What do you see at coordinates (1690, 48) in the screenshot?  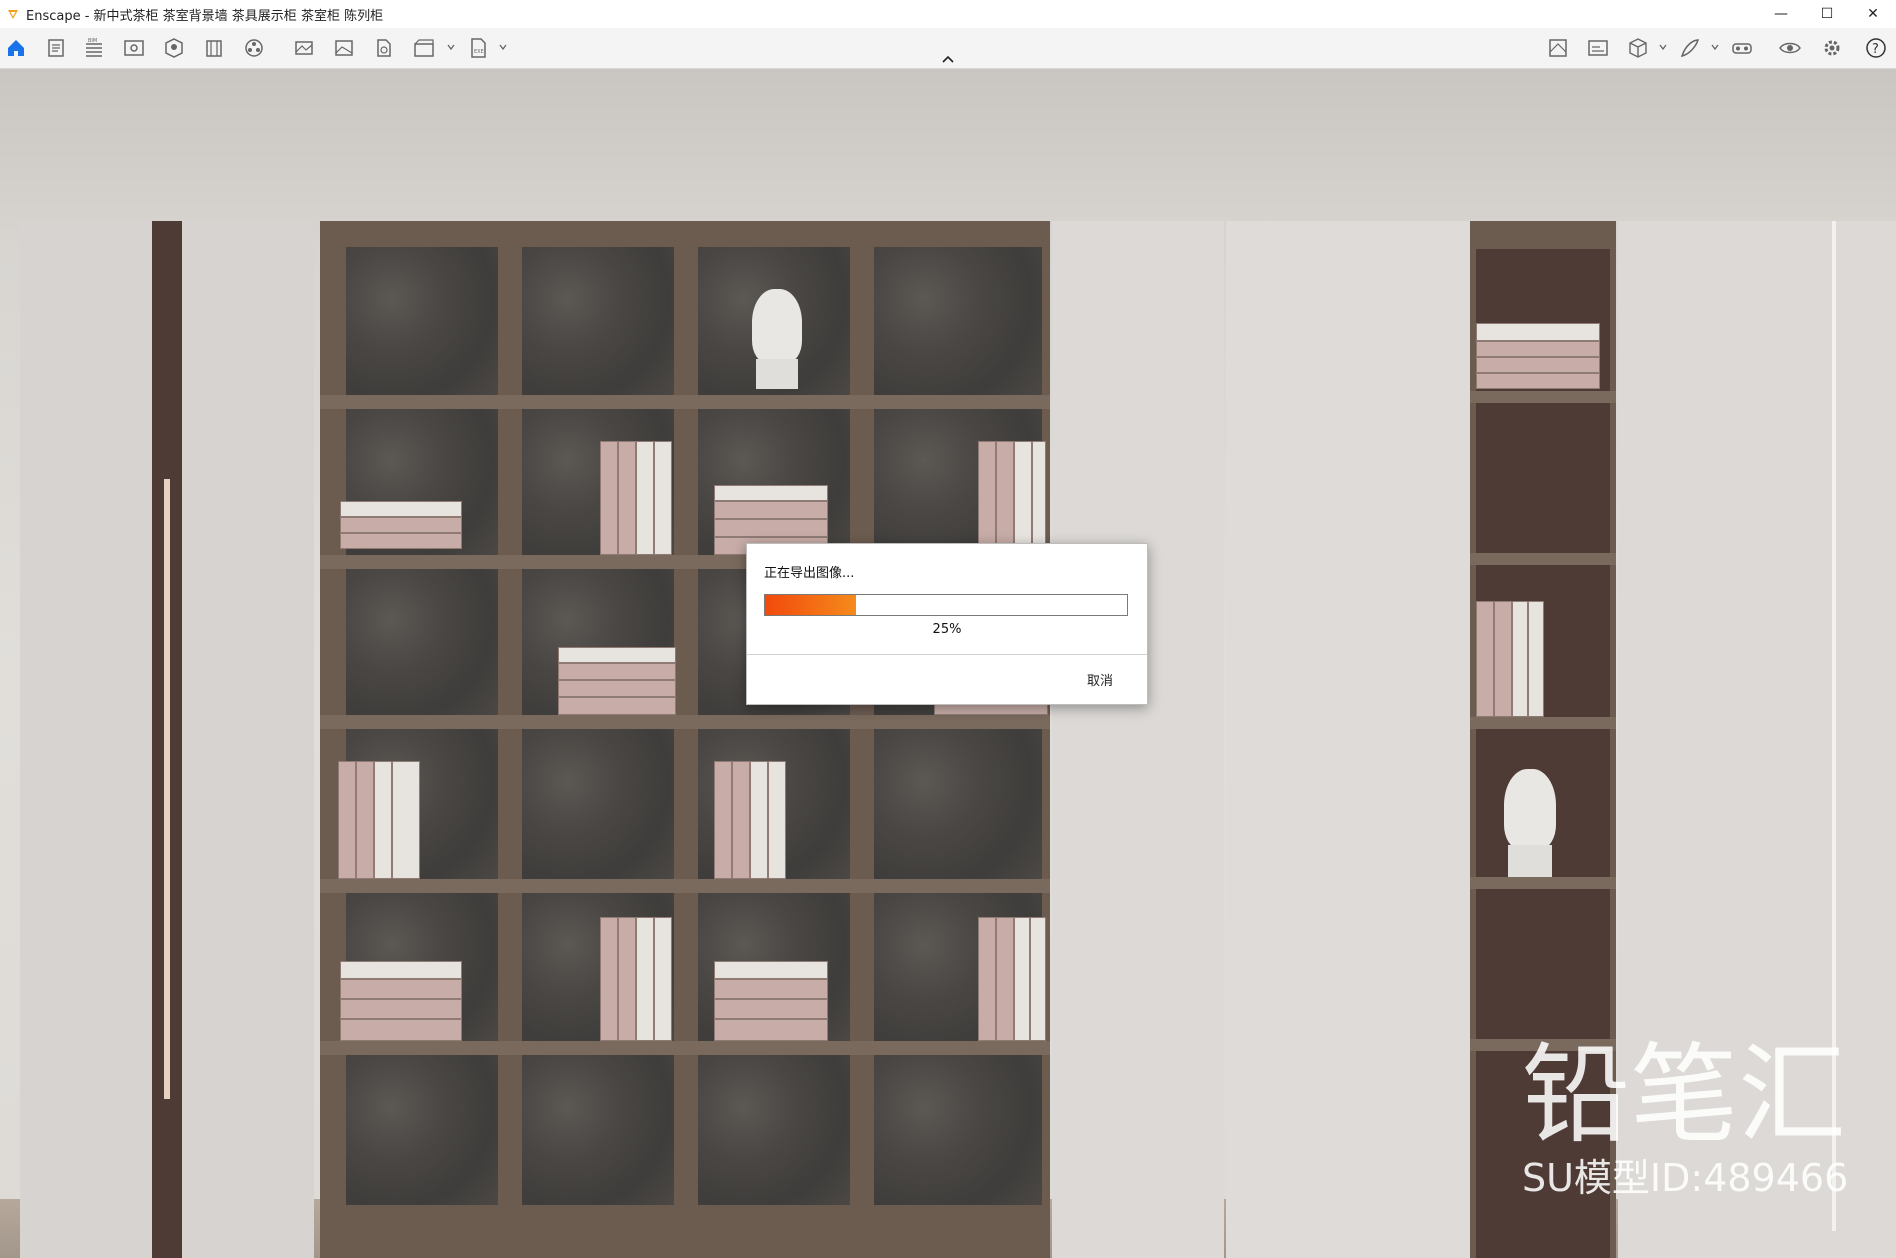 I see `draw-icon` at bounding box center [1690, 48].